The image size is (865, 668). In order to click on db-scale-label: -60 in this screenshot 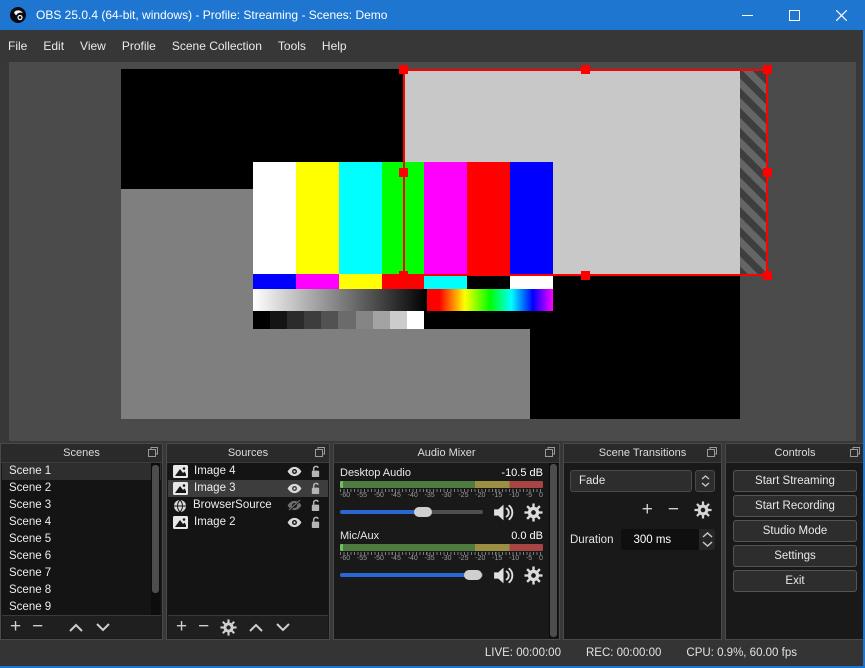, I will do `click(345, 495)`.